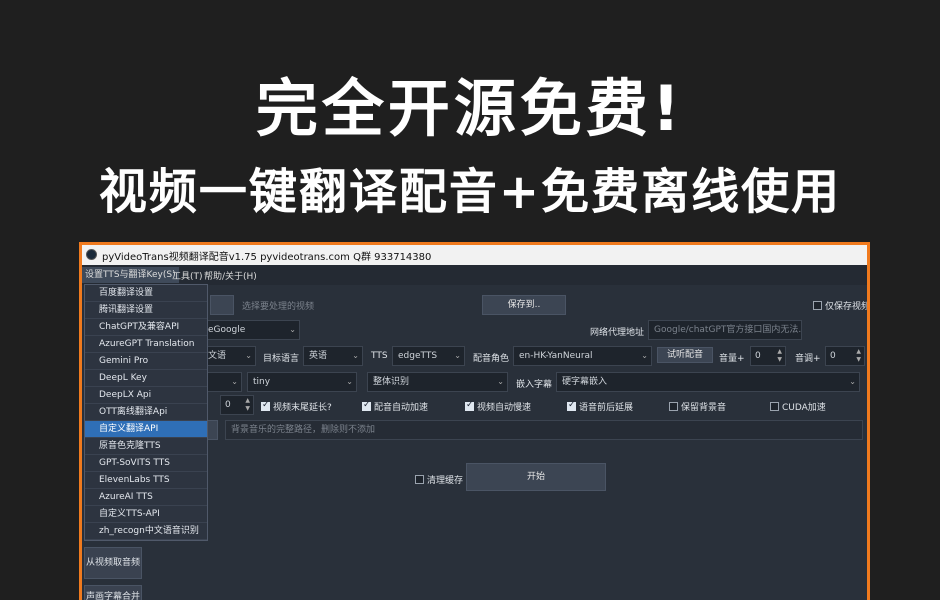 Image resolution: width=940 pixels, height=600 pixels. I want to click on menu-item-tencent: 腾讯翻译设置, so click(146, 310).